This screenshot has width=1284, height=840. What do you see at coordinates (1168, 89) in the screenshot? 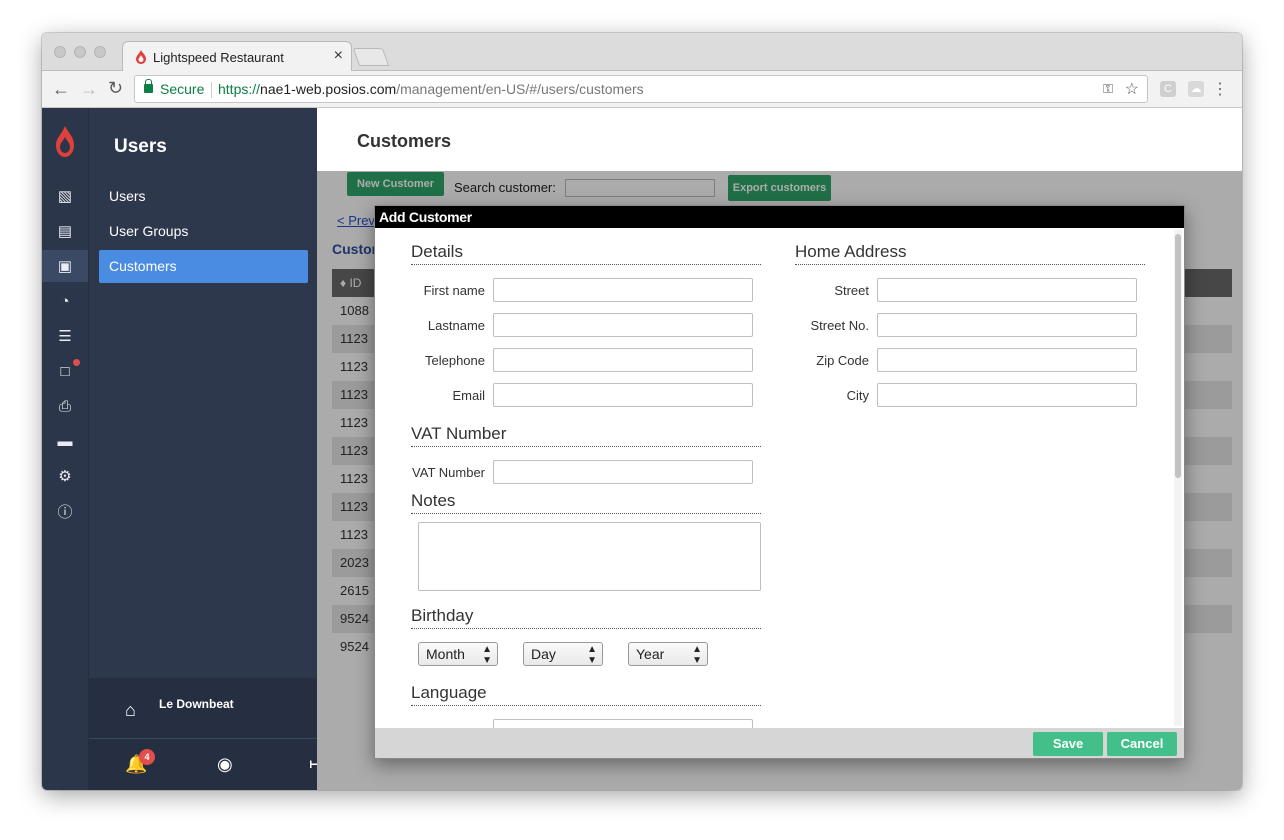
I see `extension-c-icon: C` at bounding box center [1168, 89].